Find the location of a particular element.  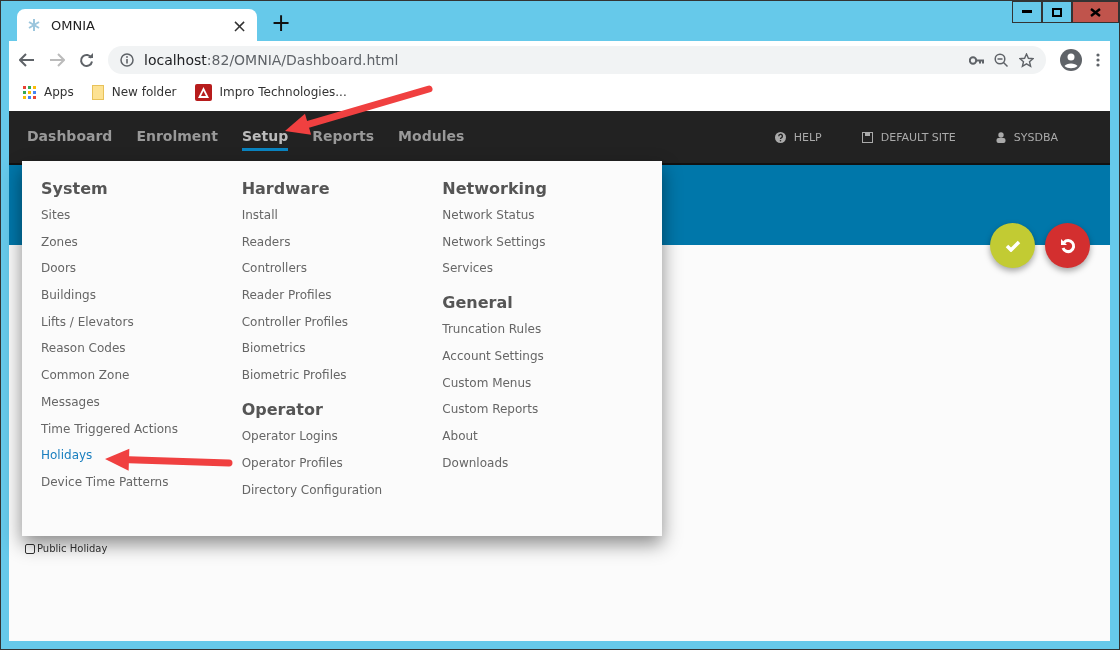

browser-tab: OMNIA × is located at coordinates (137, 25).